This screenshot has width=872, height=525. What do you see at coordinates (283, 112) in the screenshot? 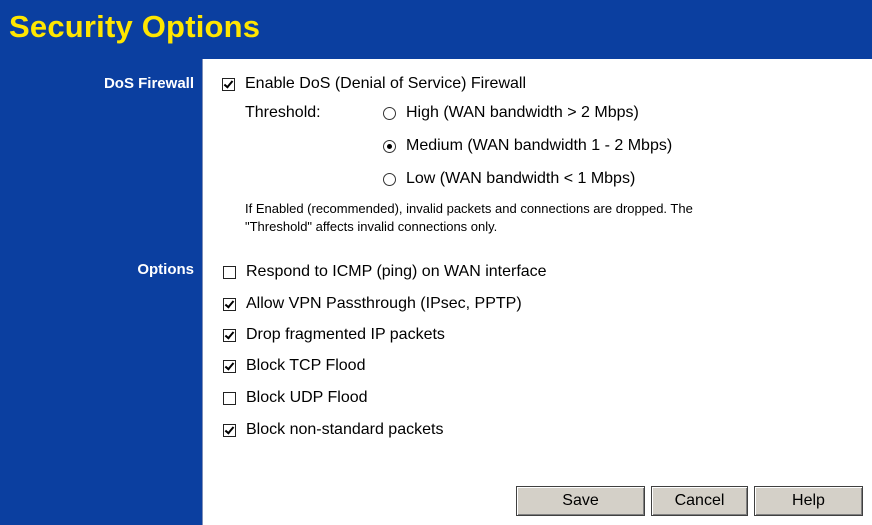
I see `threshold-label: Threshold:` at bounding box center [283, 112].